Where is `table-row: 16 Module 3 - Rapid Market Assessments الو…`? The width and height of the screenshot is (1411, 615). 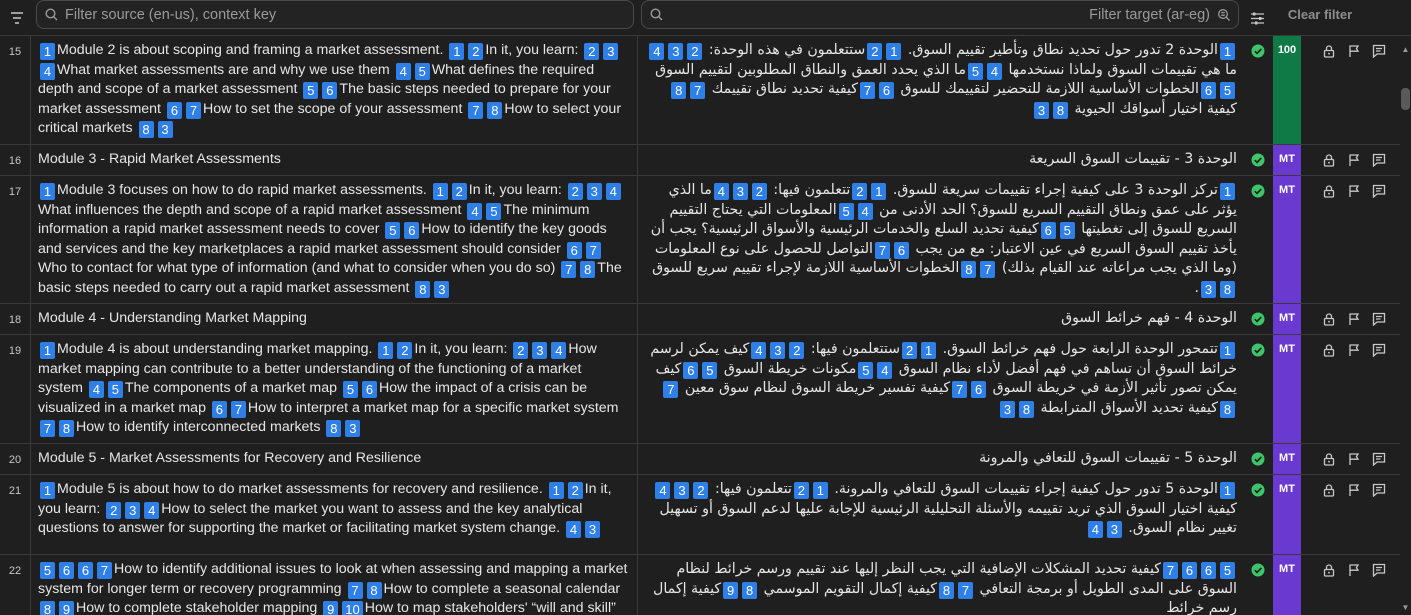
table-row: 16 Module 3 - Rapid Market Assessments الو… is located at coordinates (700, 160).